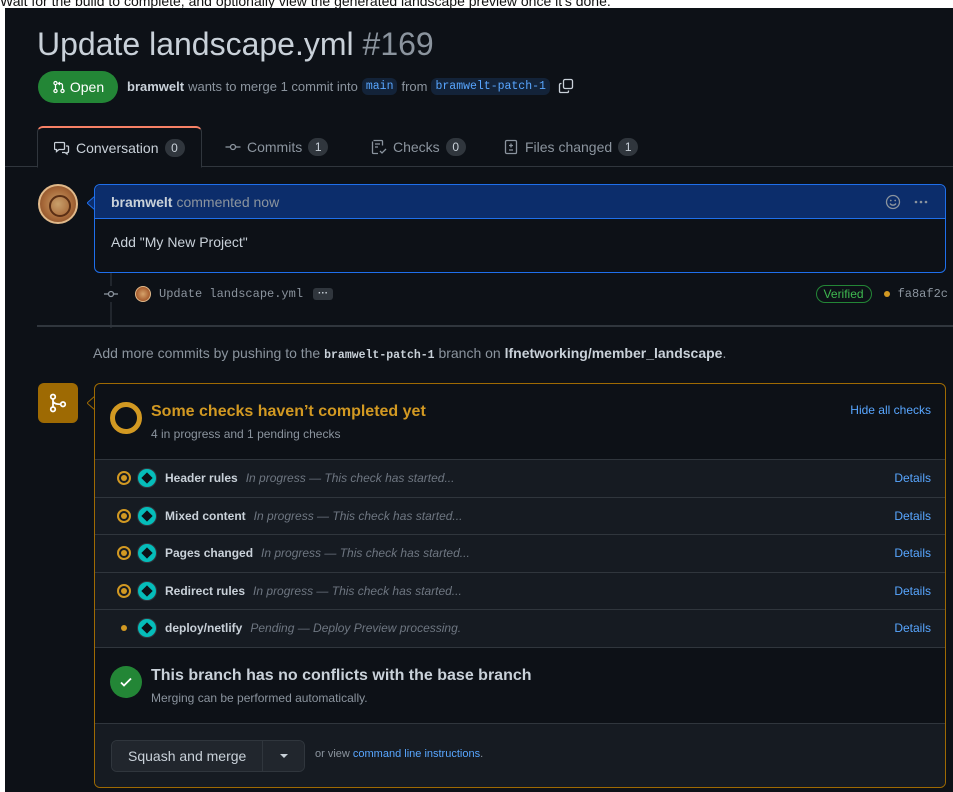  I want to click on kebab-horizontal-icon, so click(921, 202).